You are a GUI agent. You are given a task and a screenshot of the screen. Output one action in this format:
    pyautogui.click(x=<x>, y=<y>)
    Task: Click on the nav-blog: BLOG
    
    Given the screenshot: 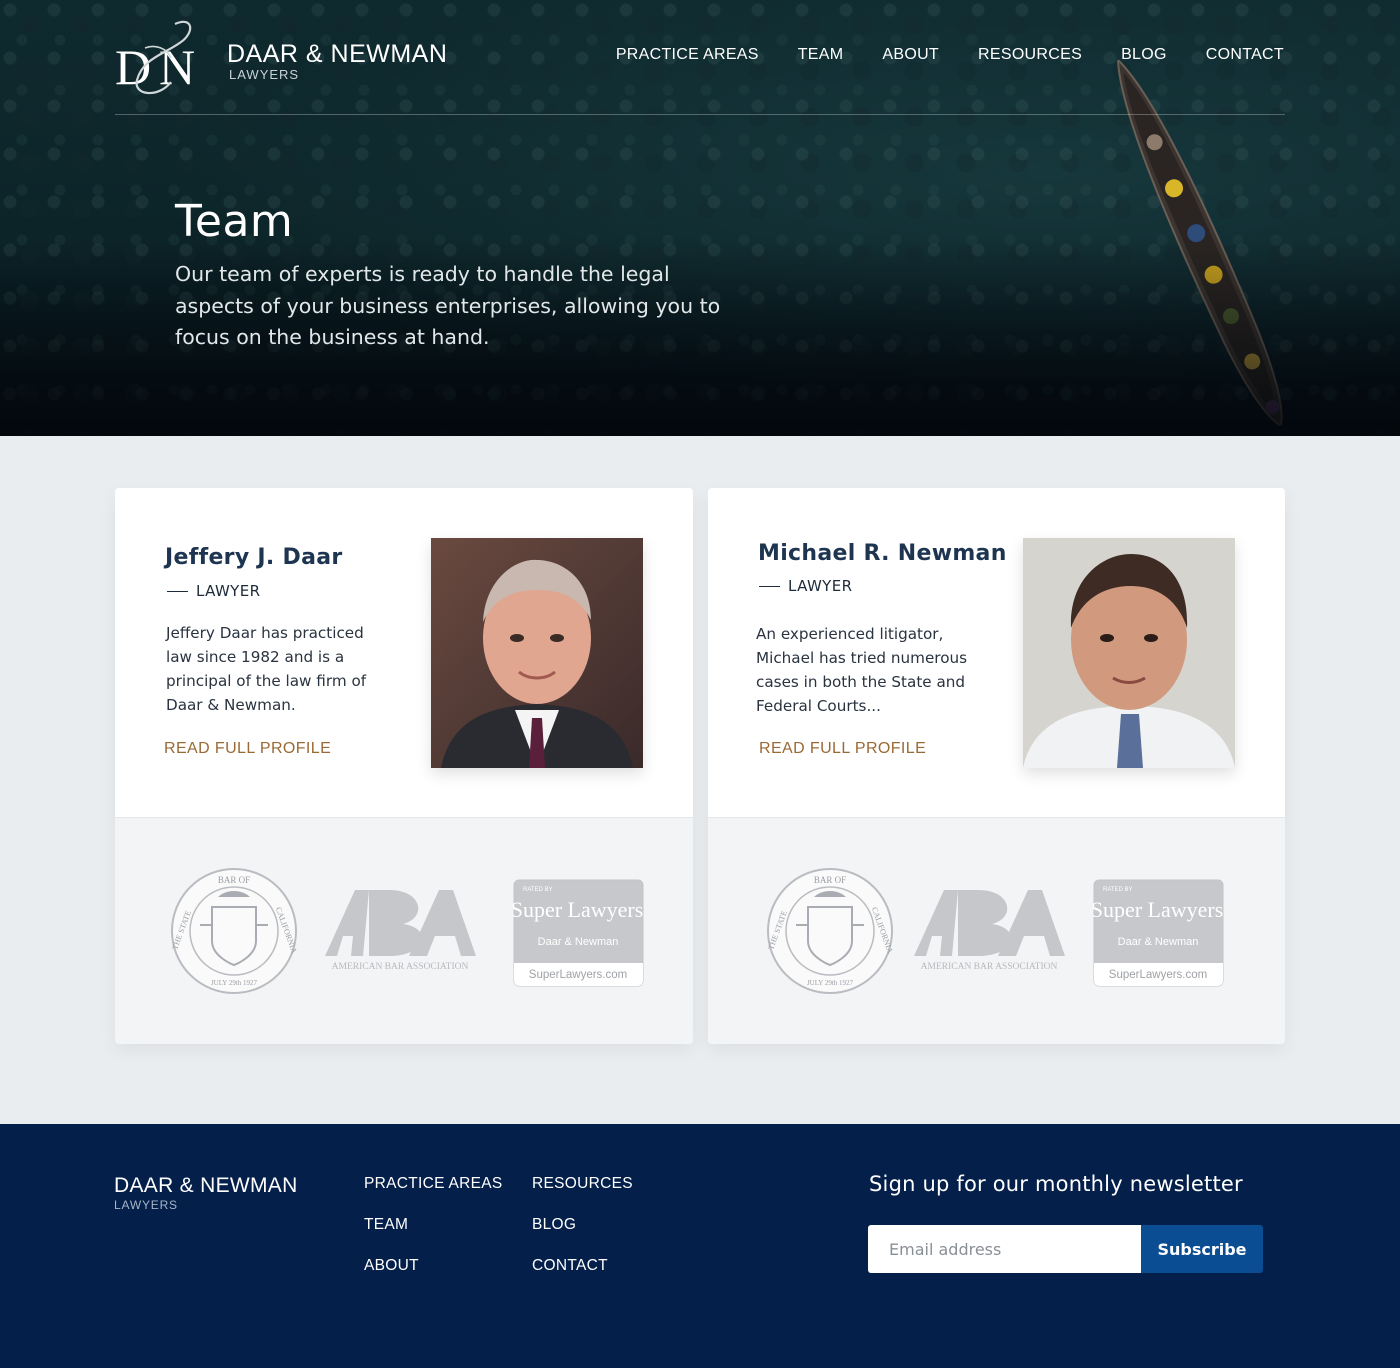 What is the action you would take?
    pyautogui.click(x=1144, y=55)
    